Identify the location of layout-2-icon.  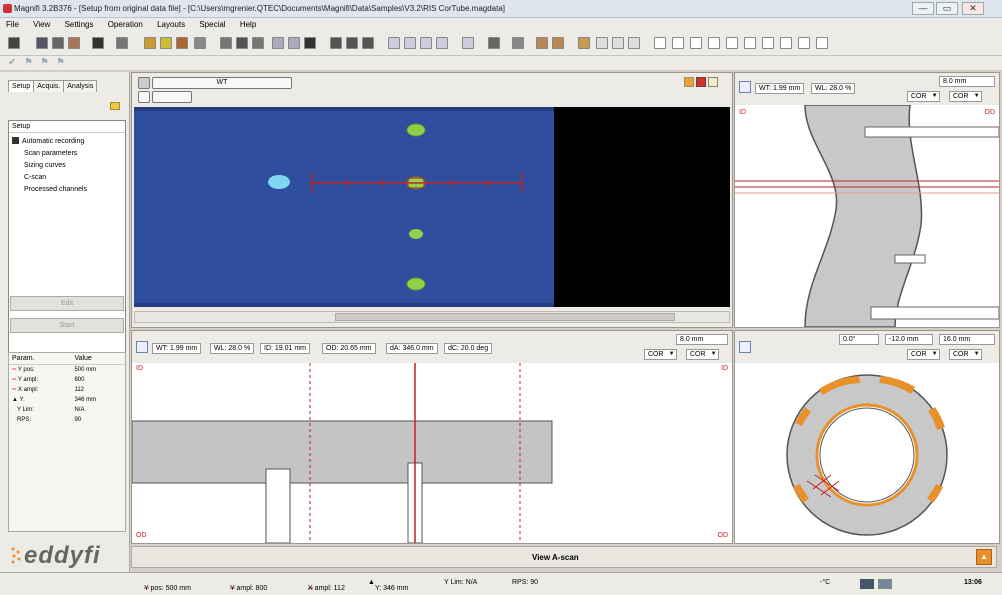
(678, 43).